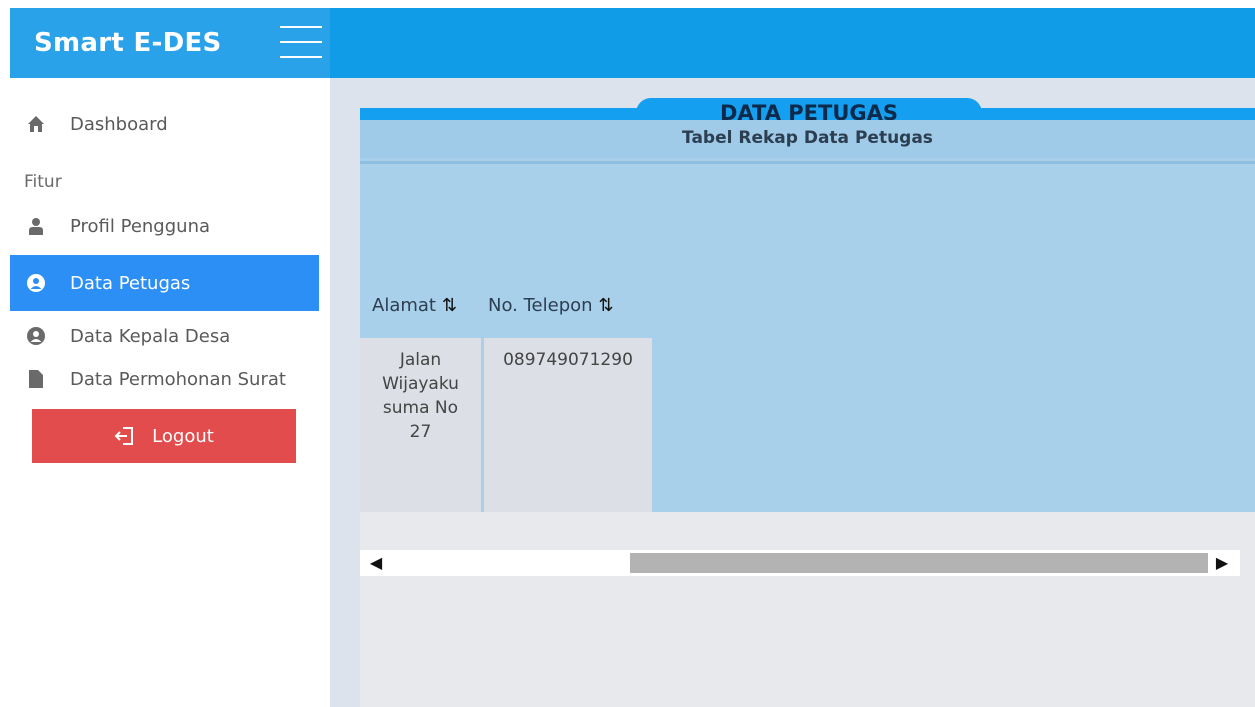 The height and width of the screenshot is (707, 1255). I want to click on horizontal-scrollbar: ◀ ▶, so click(800, 563).